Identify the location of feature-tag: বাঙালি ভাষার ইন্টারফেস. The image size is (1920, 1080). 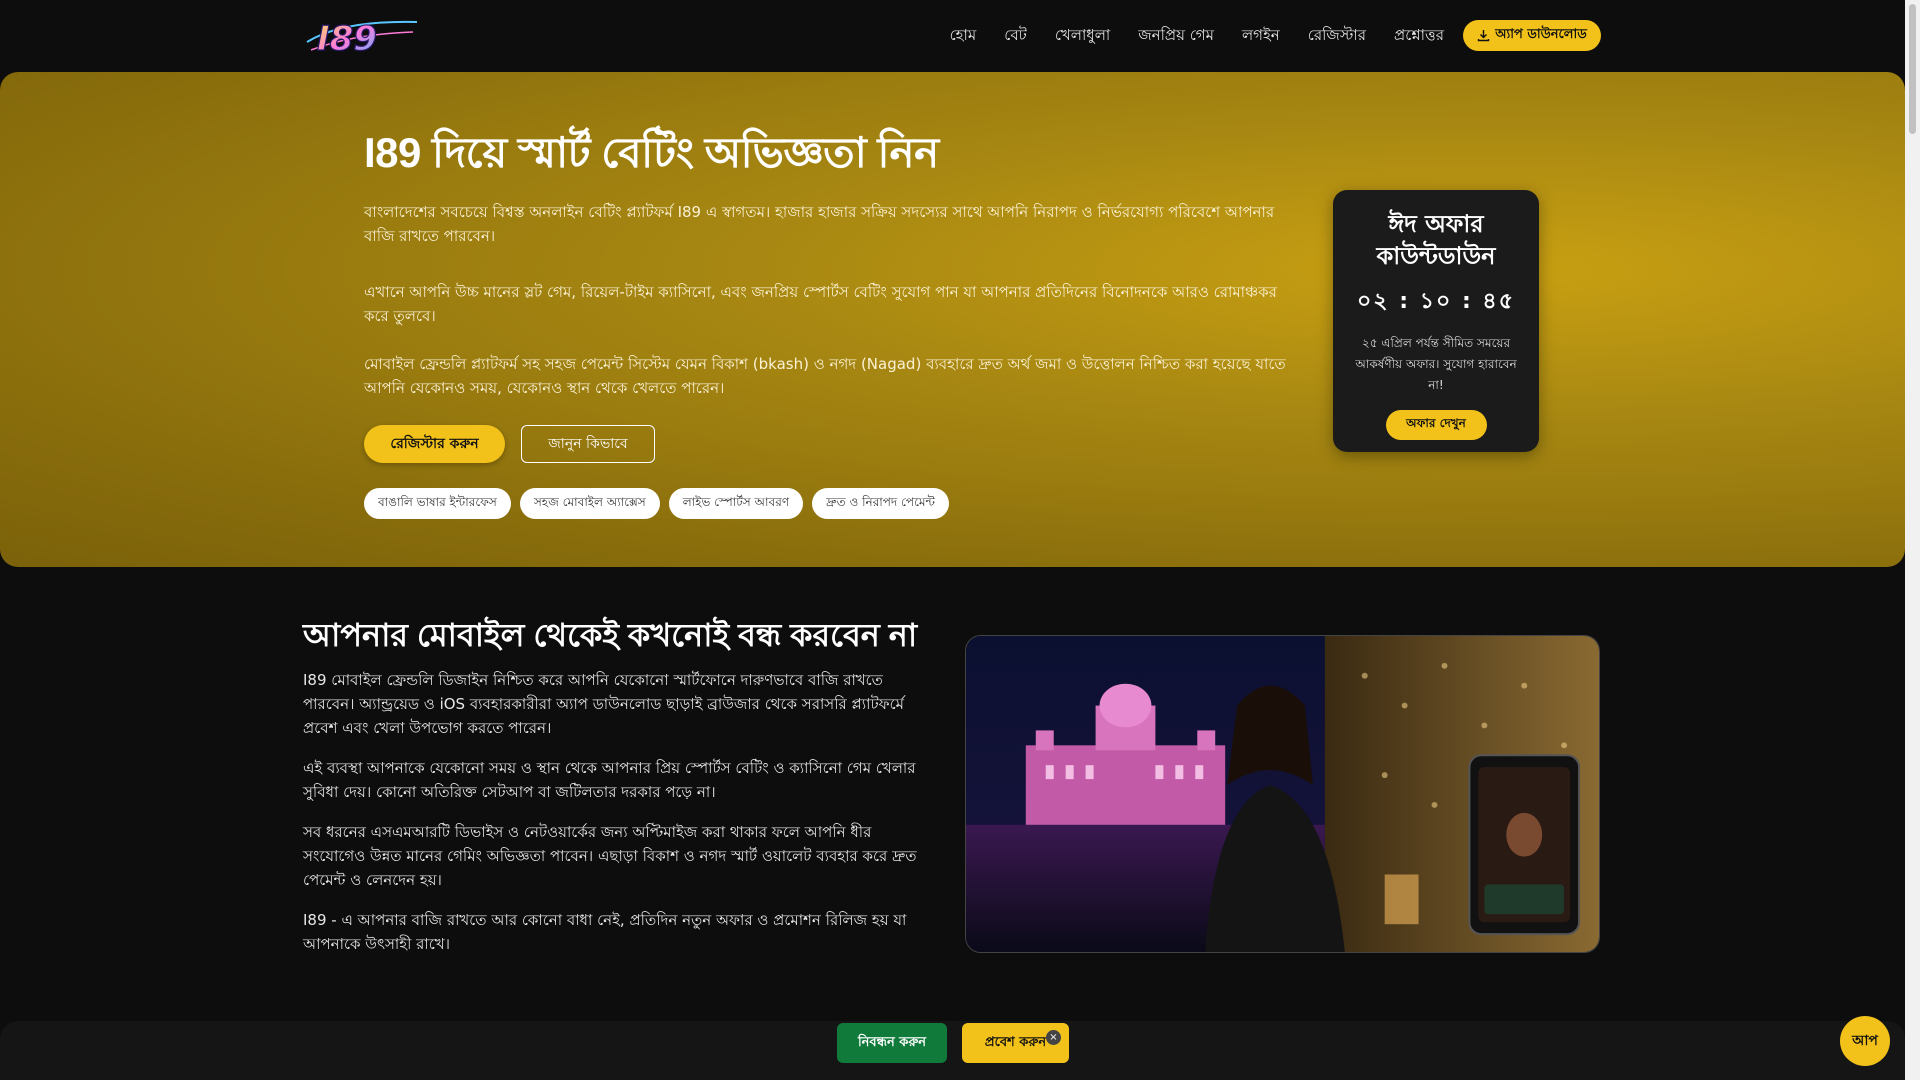
(437, 503).